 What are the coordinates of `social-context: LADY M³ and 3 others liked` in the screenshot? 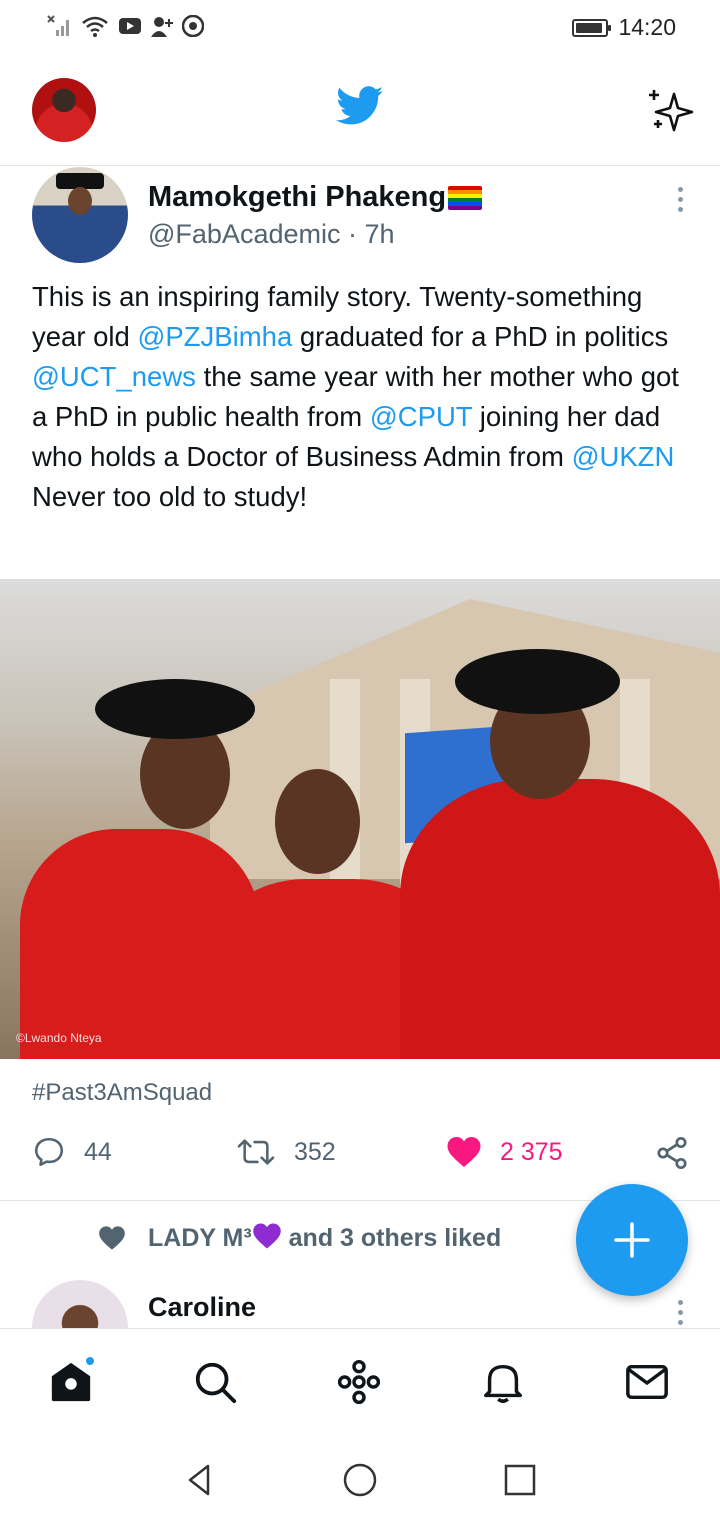 It's located at (299, 1237).